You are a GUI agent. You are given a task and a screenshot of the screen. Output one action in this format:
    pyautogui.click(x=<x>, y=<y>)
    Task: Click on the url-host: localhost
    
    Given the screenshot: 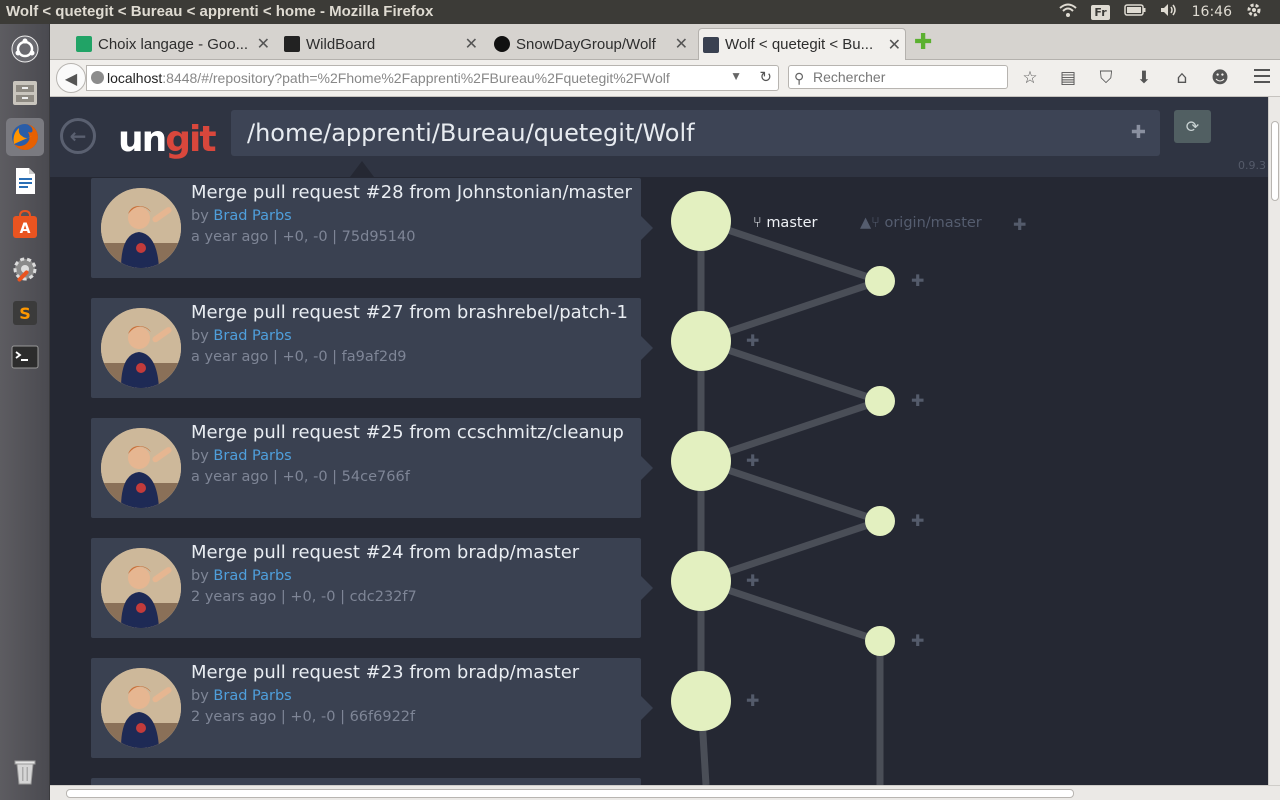 What is the action you would take?
    pyautogui.click(x=135, y=78)
    